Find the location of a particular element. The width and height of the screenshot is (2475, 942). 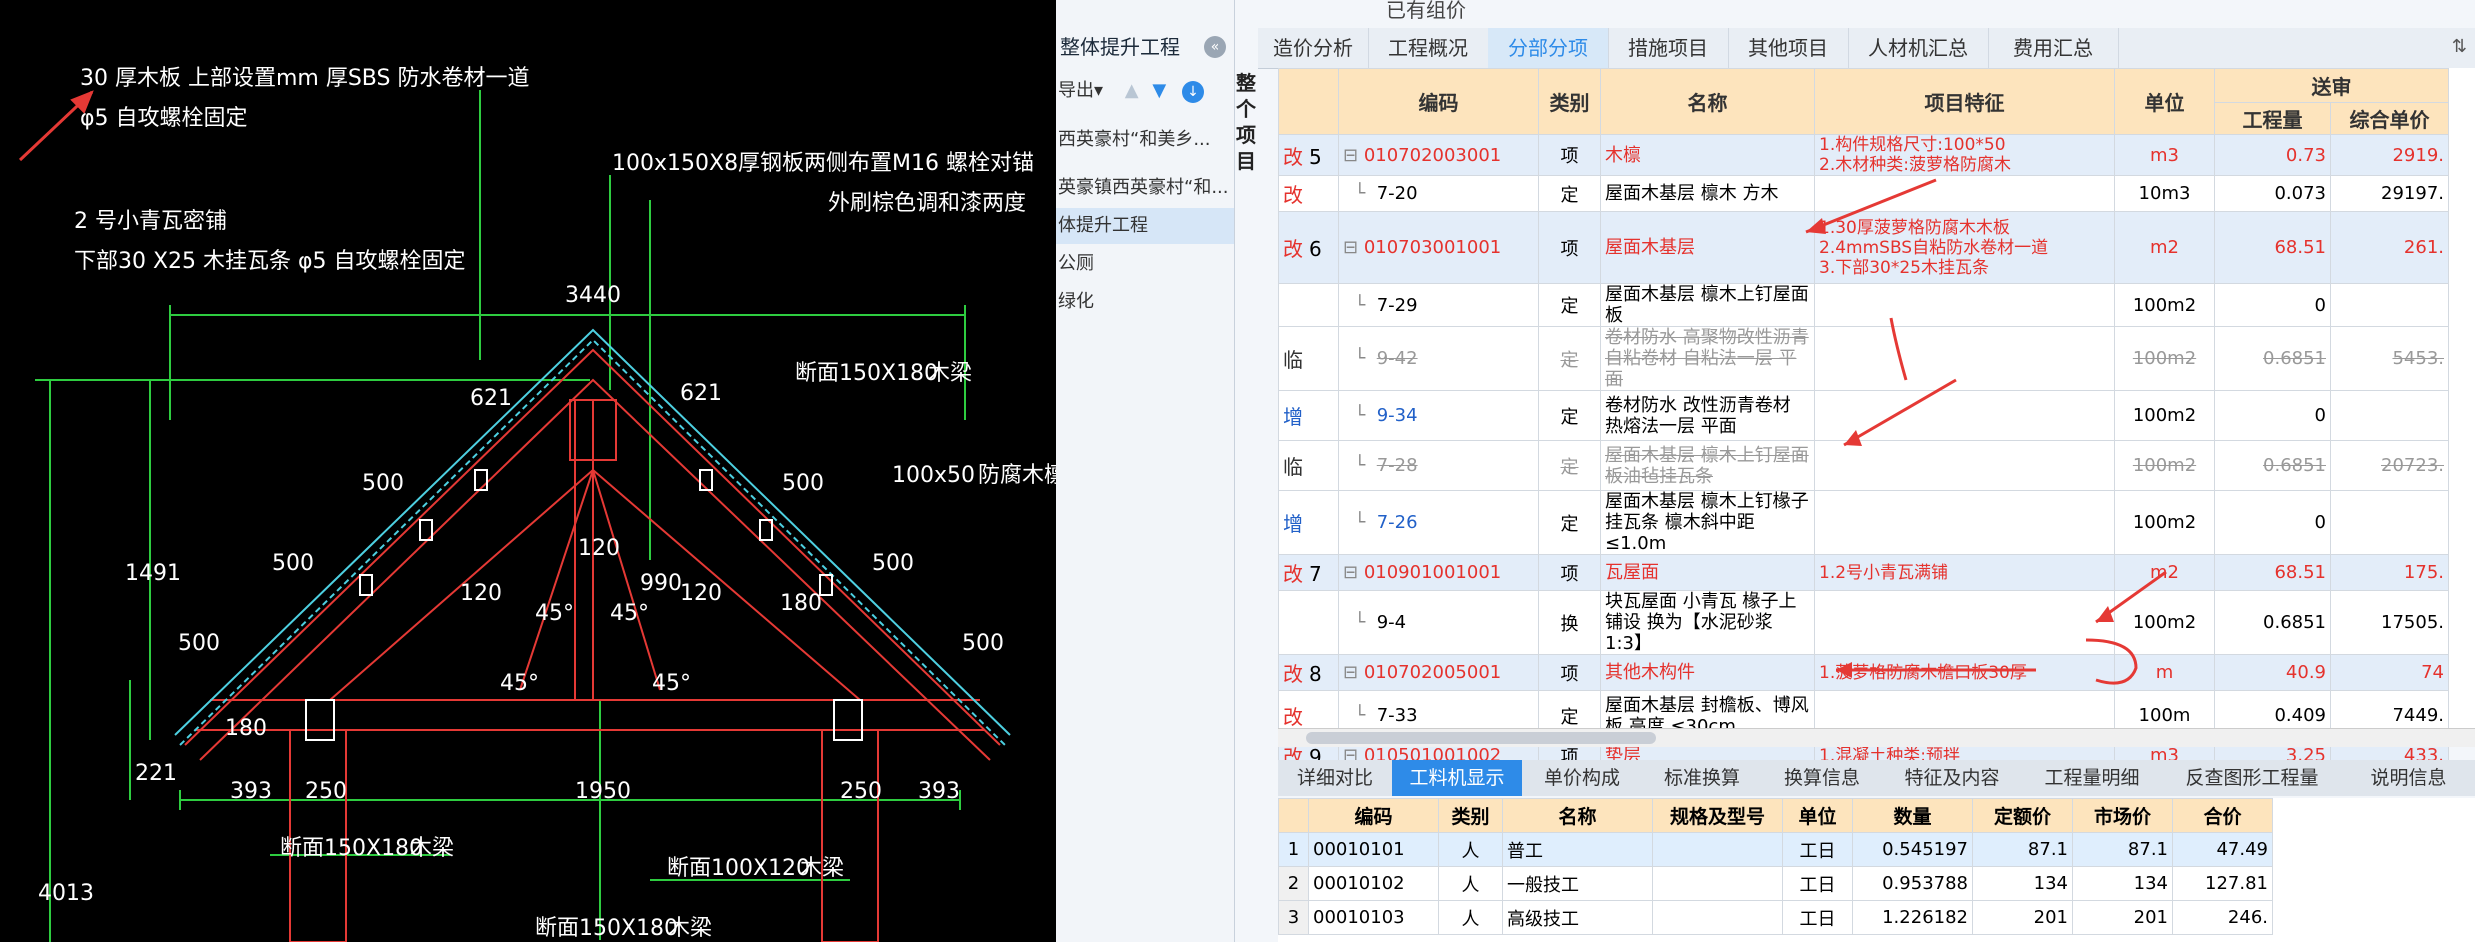

row-unit: m3 is located at coordinates (2164, 155).